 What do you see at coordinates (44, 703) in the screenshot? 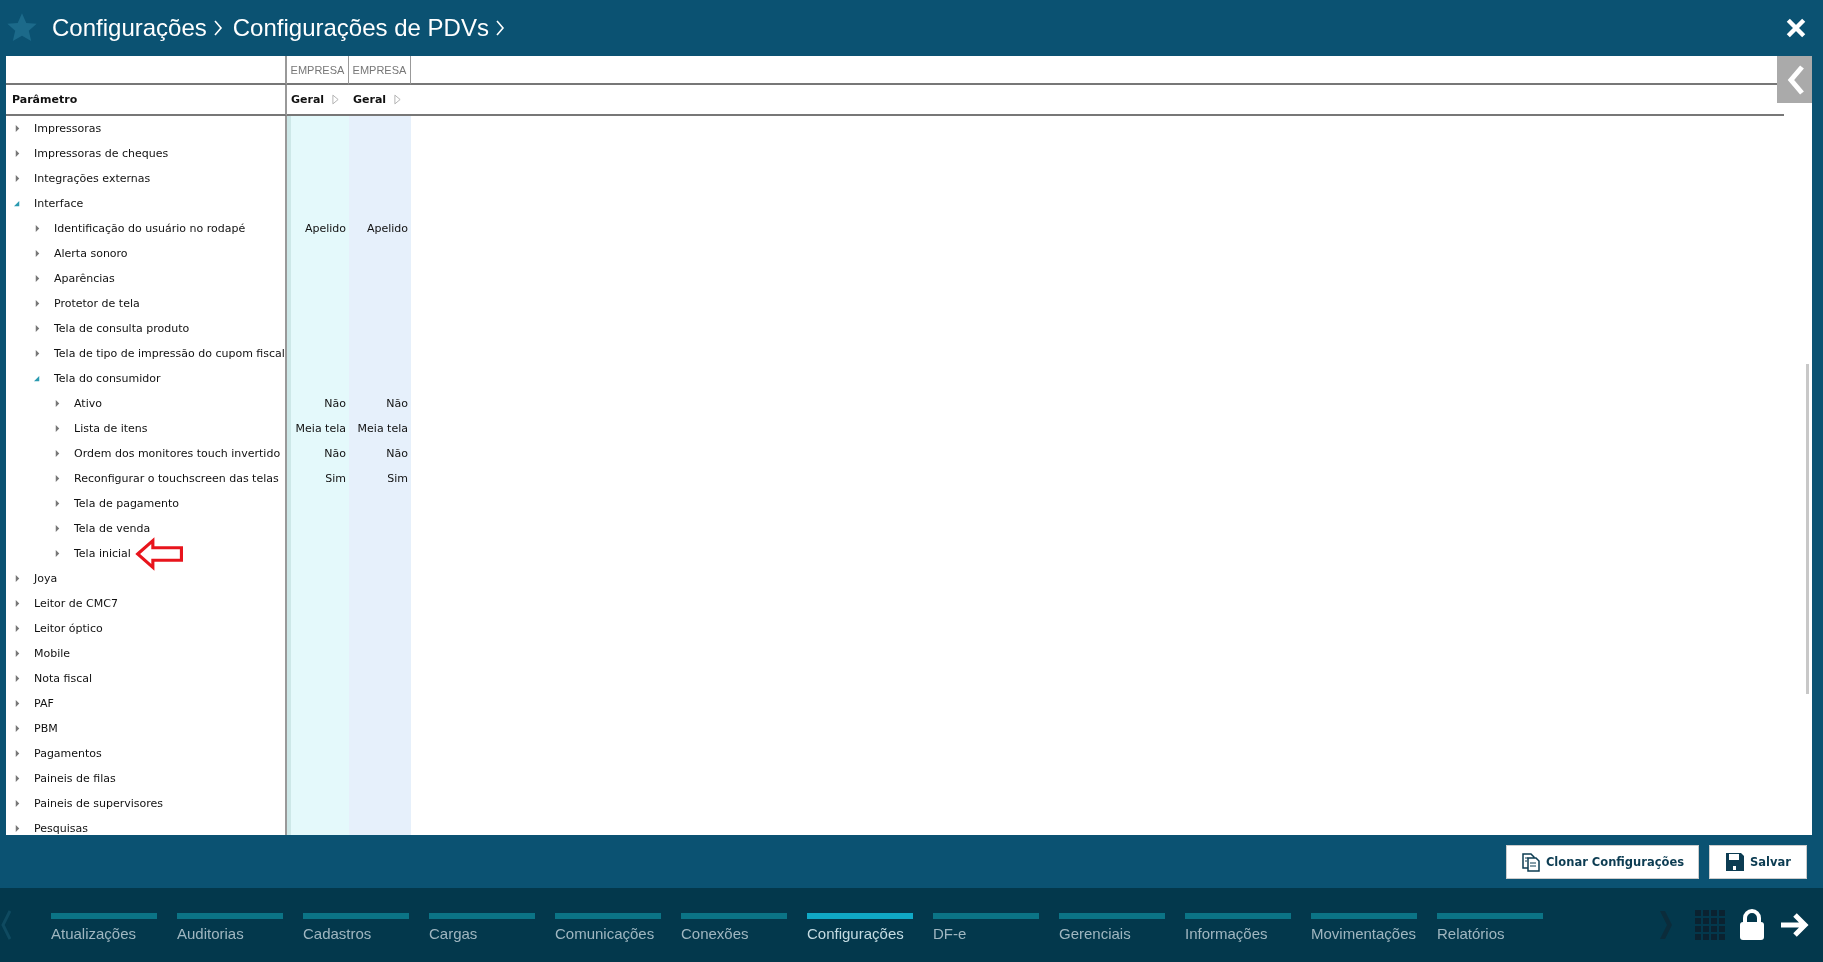
I see `tree-item: PAF` at bounding box center [44, 703].